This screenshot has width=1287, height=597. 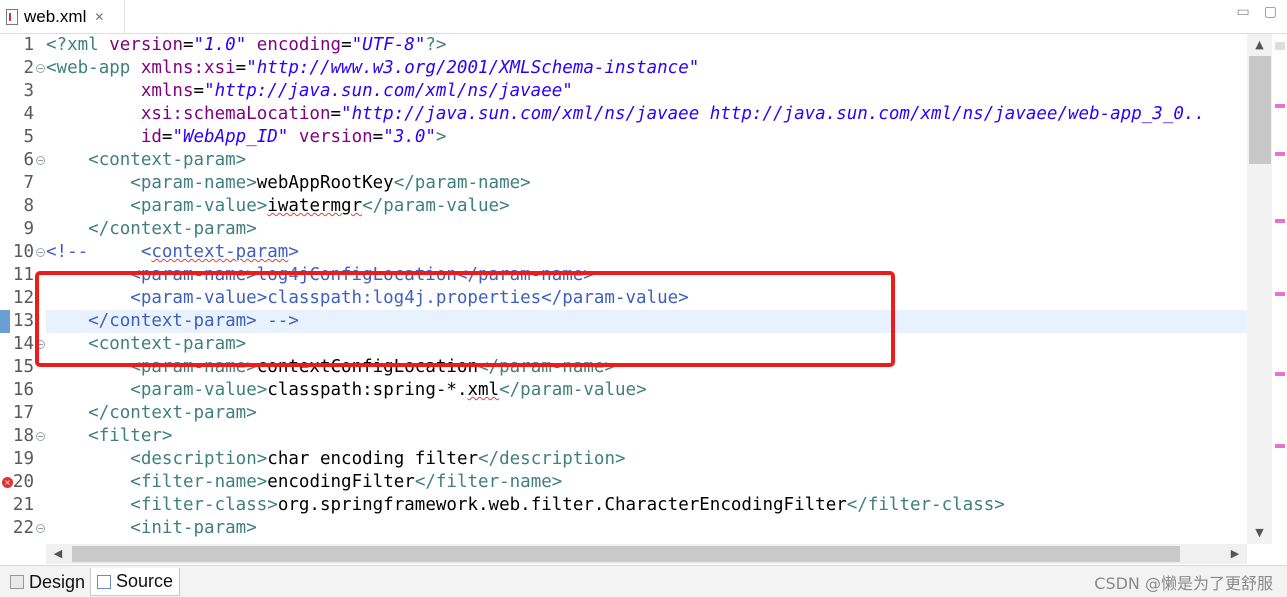 I want to click on code-token: filter, so click(x=130, y=436).